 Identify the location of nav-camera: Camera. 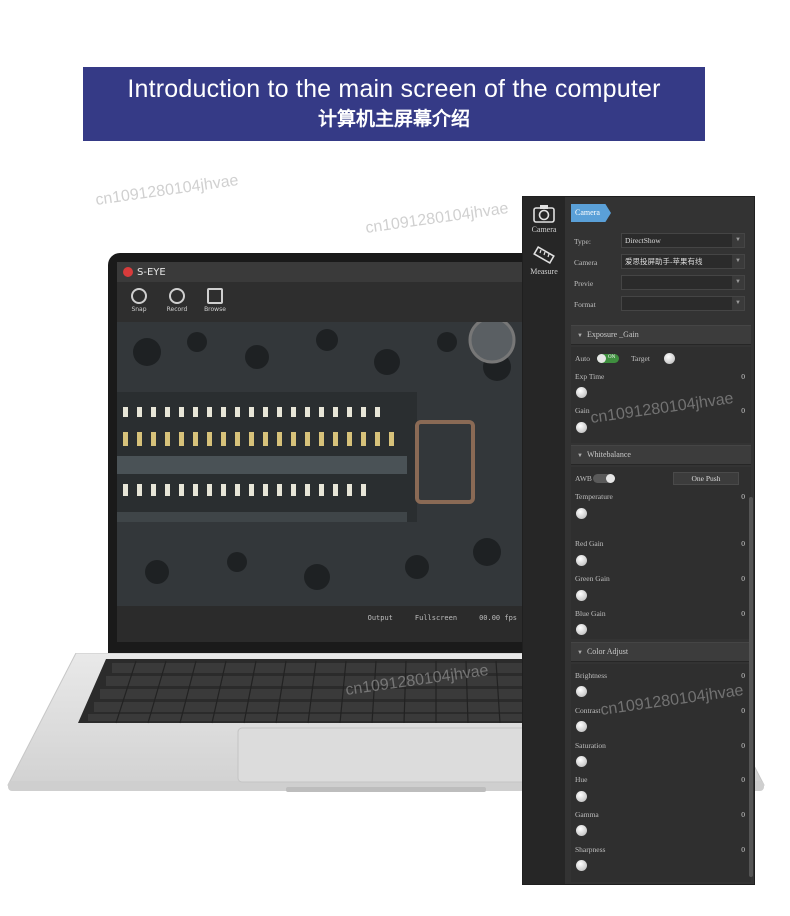
(544, 218).